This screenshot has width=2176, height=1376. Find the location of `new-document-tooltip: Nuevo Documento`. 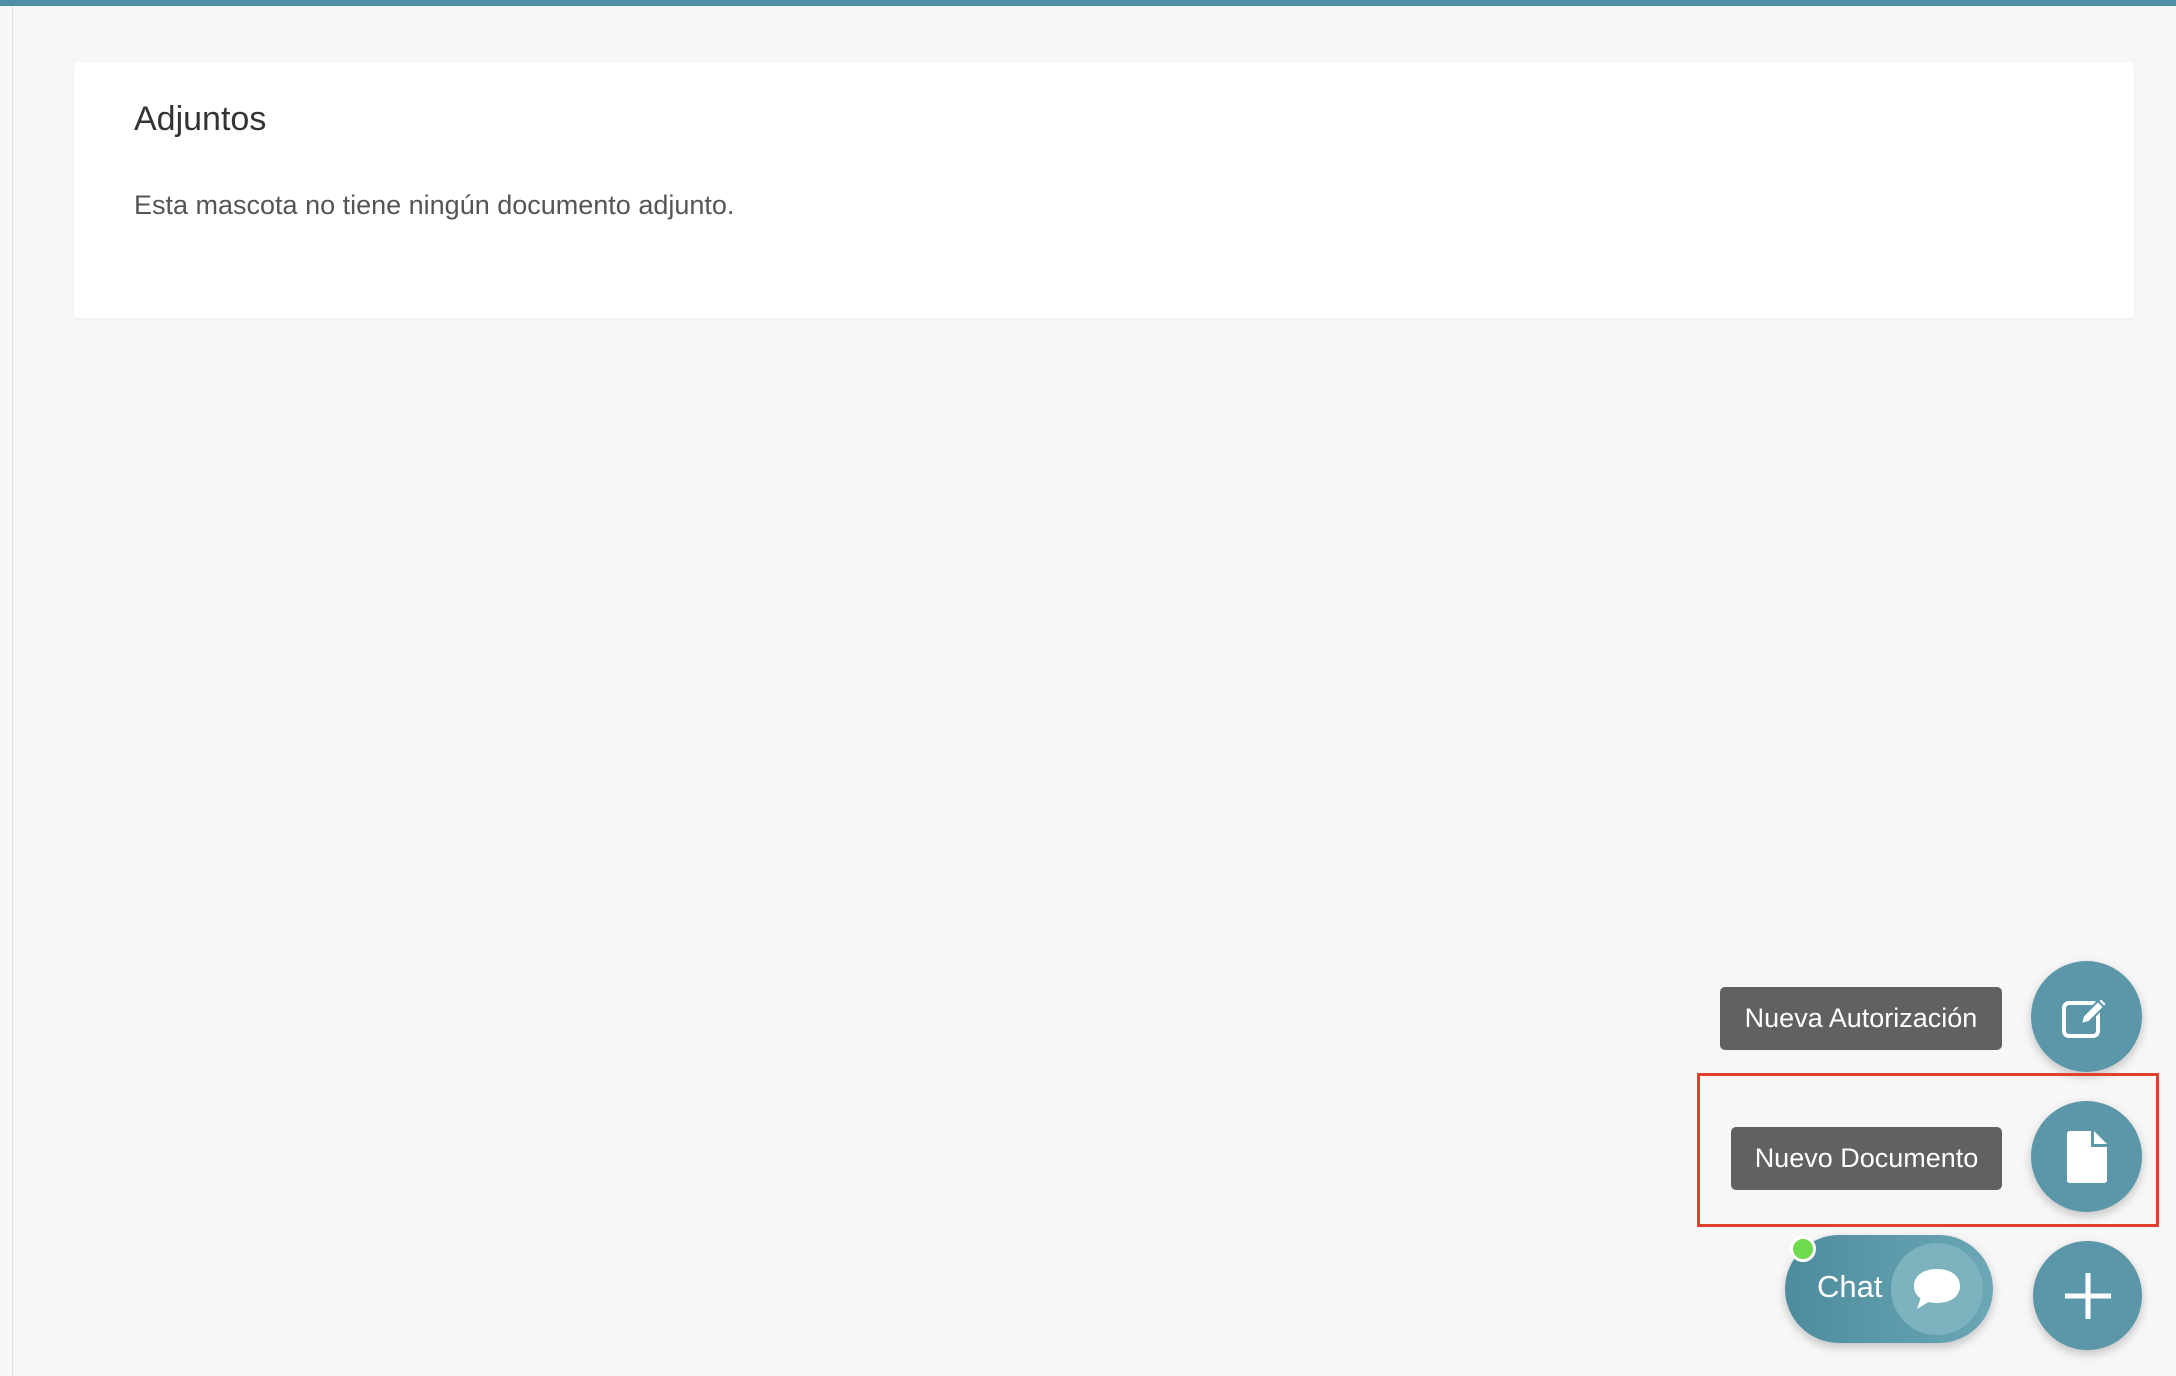

new-document-tooltip: Nuevo Documento is located at coordinates (1866, 1158).